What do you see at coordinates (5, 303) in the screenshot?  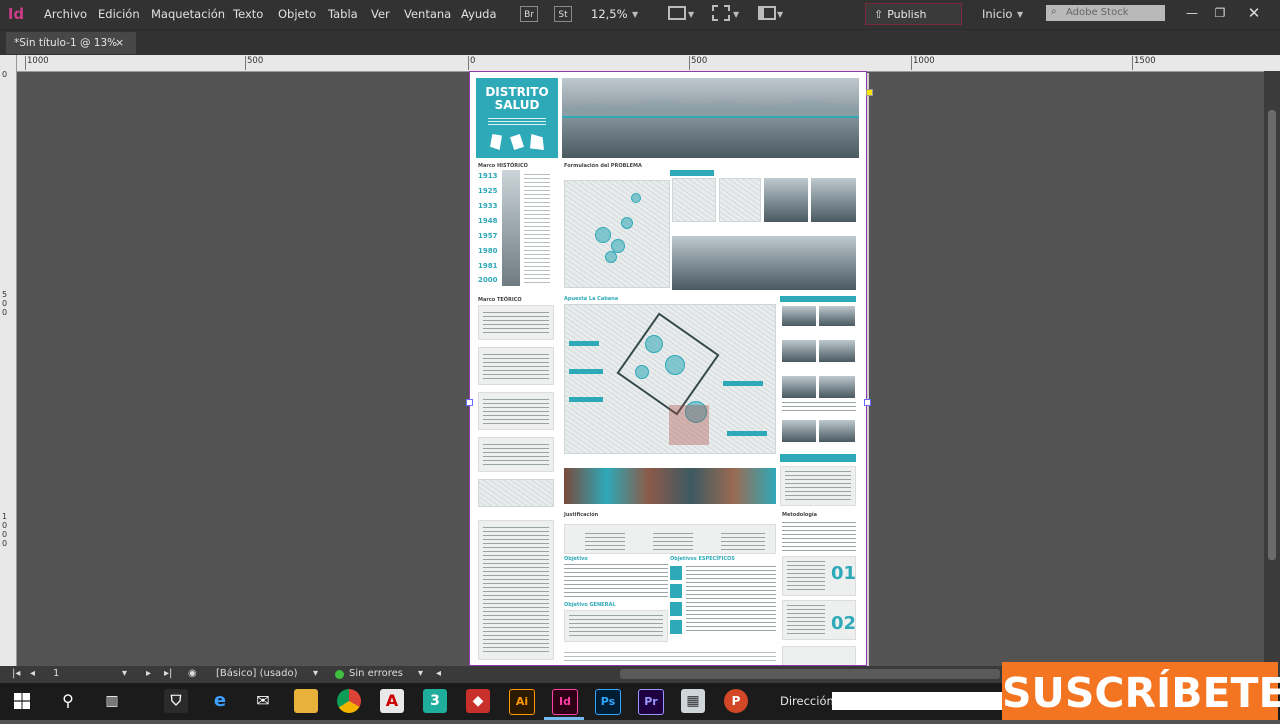 I see `ruler-label: 5 0 0` at bounding box center [5, 303].